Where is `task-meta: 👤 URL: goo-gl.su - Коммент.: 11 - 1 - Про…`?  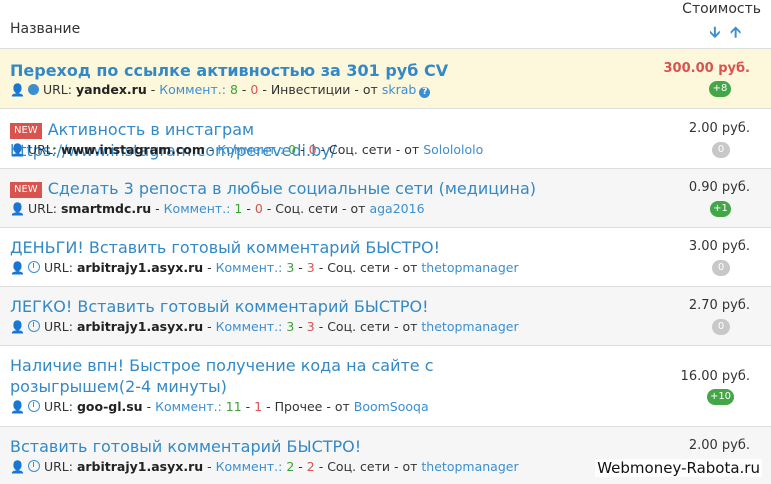
task-meta: 👤 URL: goo-gl.su - Коммент.: 11 - 1 - Про… is located at coordinates (219, 406).